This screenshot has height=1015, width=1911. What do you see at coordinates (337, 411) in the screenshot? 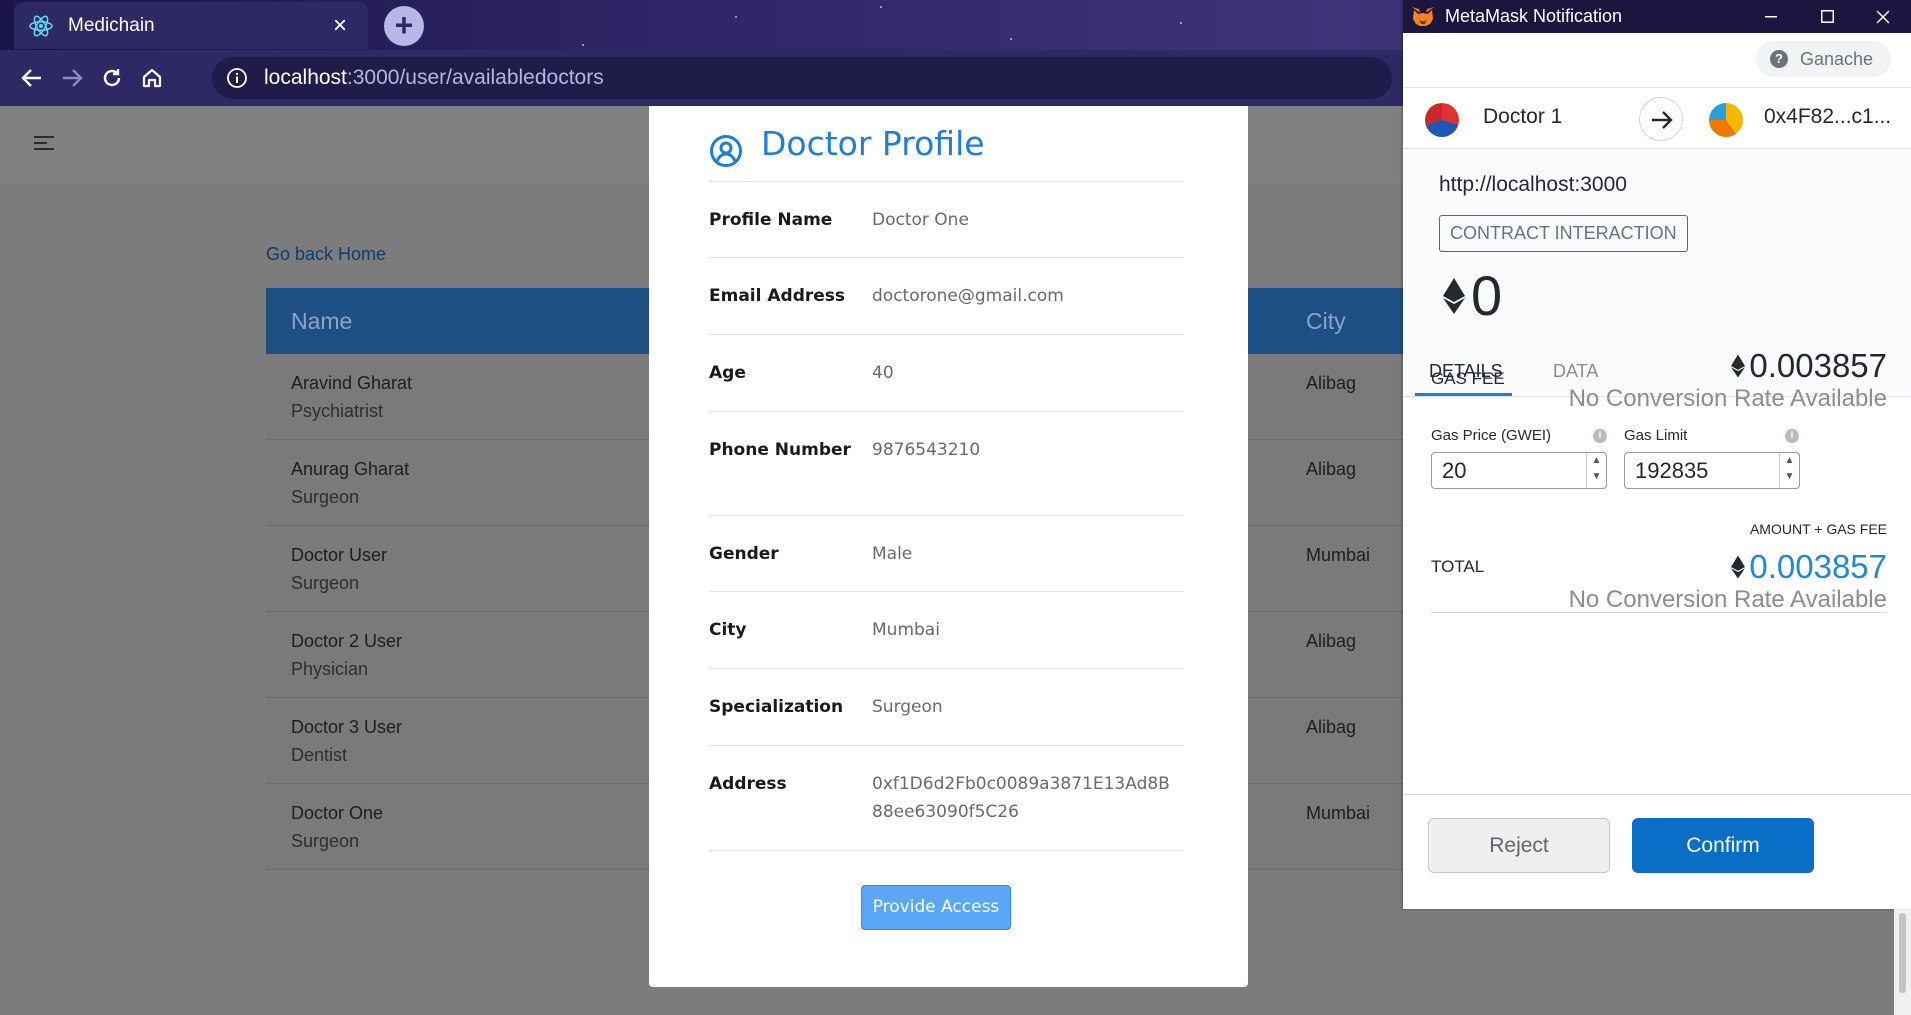
I see `doctor-specialization: Psychiatrist` at bounding box center [337, 411].